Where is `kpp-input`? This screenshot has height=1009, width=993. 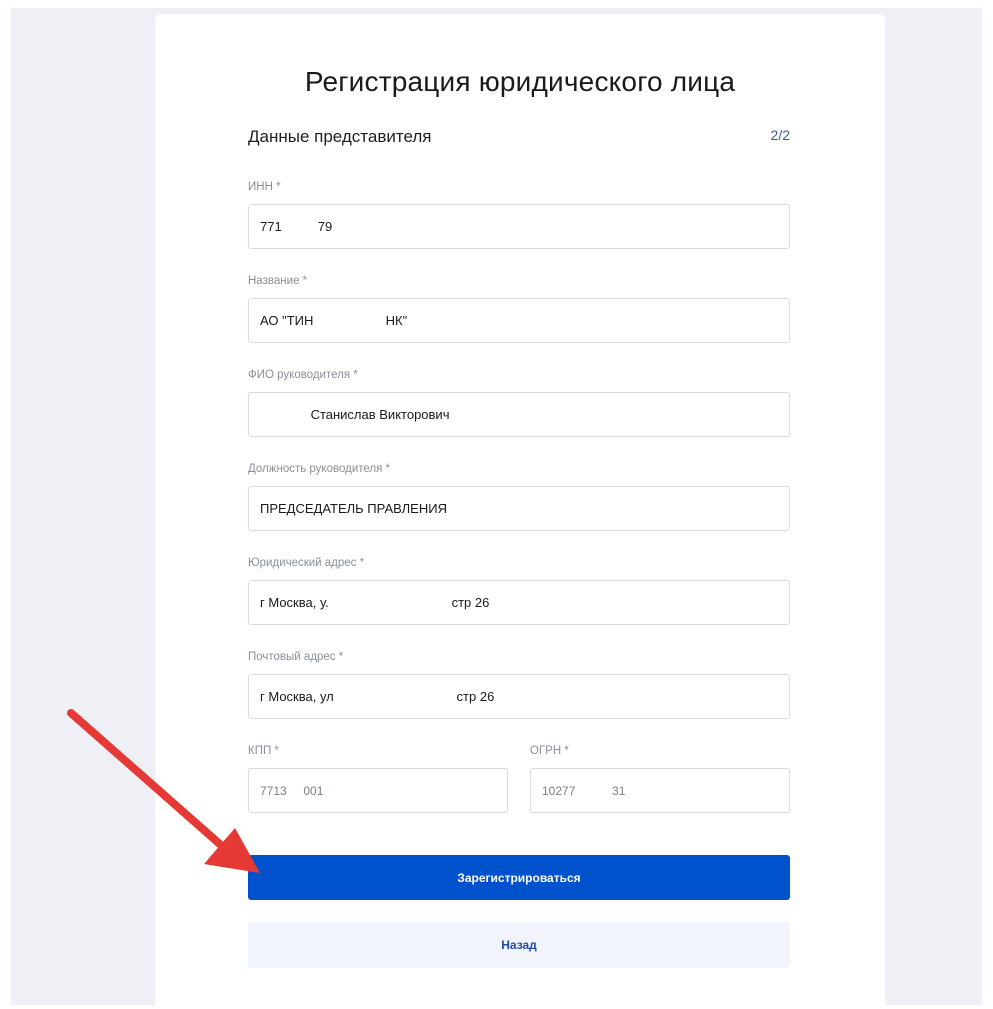
kpp-input is located at coordinates (378, 790).